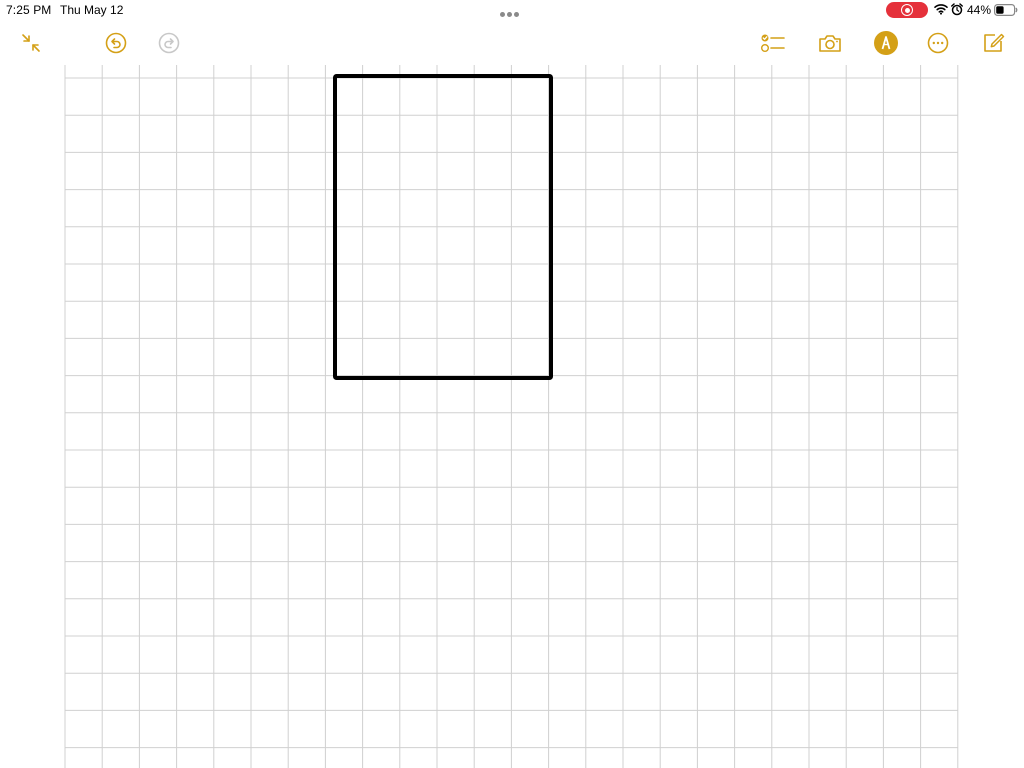 The width and height of the screenshot is (1024, 768). I want to click on status-time: 7:25 PM, so click(29, 10).